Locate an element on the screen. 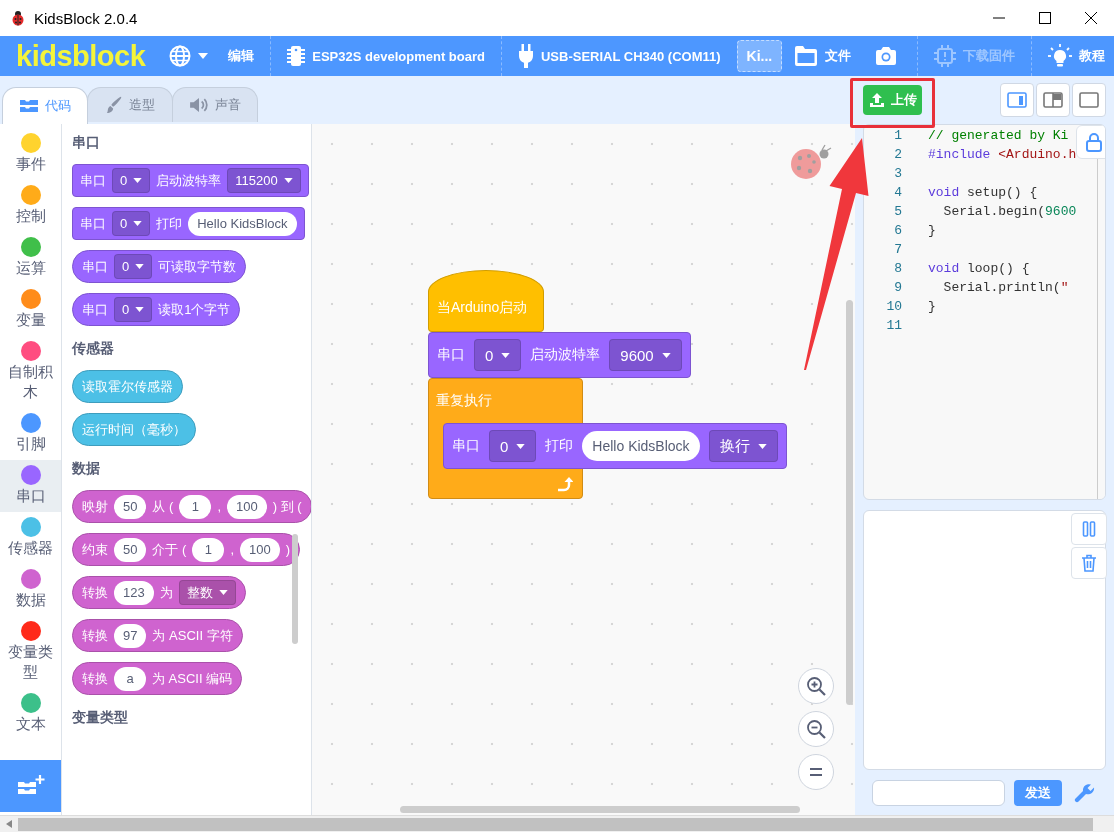 This screenshot has height=832, width=1114. equals-icon is located at coordinates (816, 772).